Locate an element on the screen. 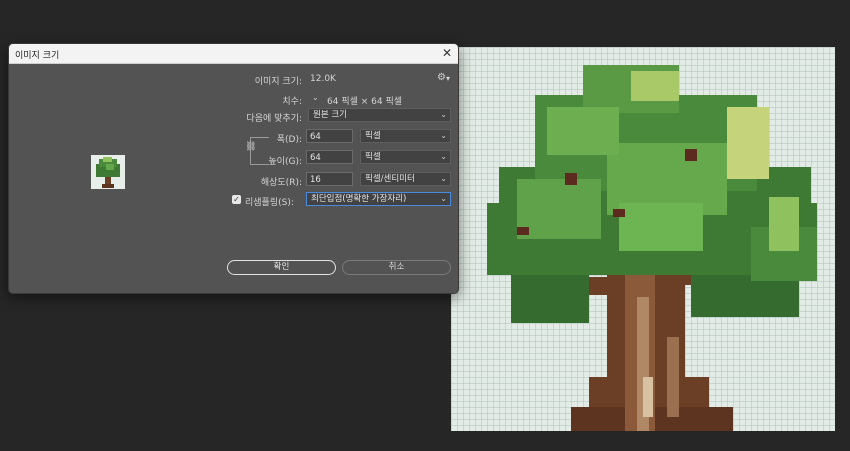  close-icon: ✕ is located at coordinates (447, 53).